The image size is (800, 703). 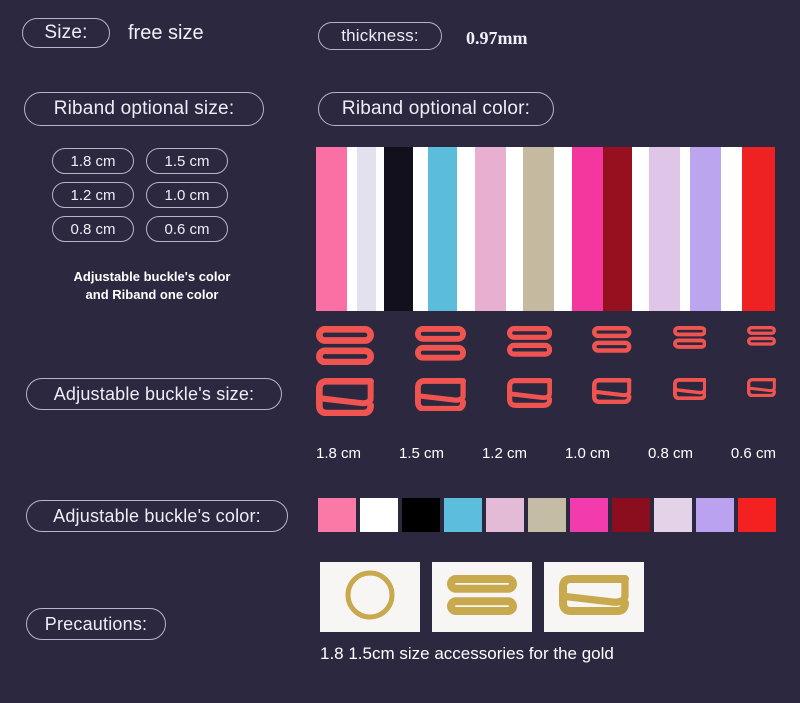 What do you see at coordinates (93, 161) in the screenshot?
I see `riband-size-option: 1.8 cm` at bounding box center [93, 161].